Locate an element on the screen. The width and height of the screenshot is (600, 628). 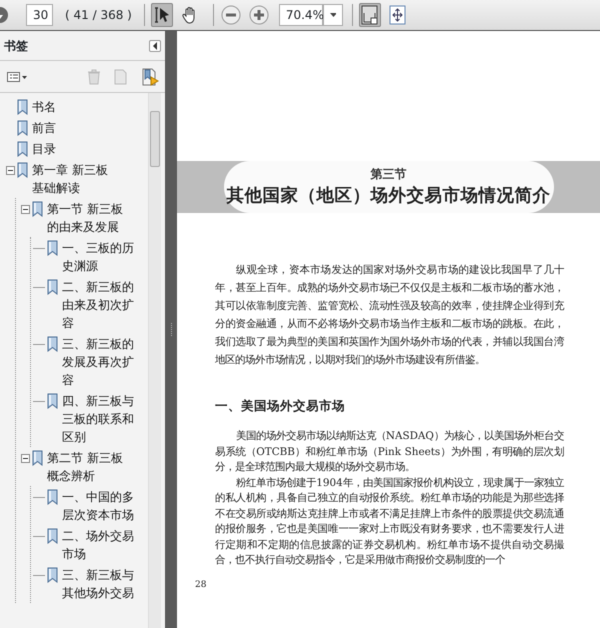
zoom-out-button is located at coordinates (231, 15).